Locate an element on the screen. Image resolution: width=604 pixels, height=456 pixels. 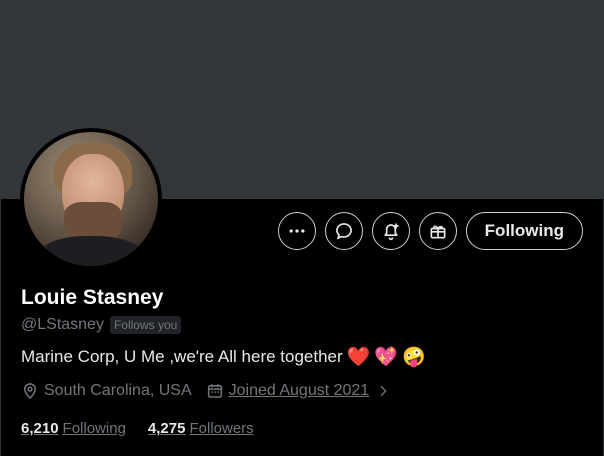
gift-button is located at coordinates (437, 231).